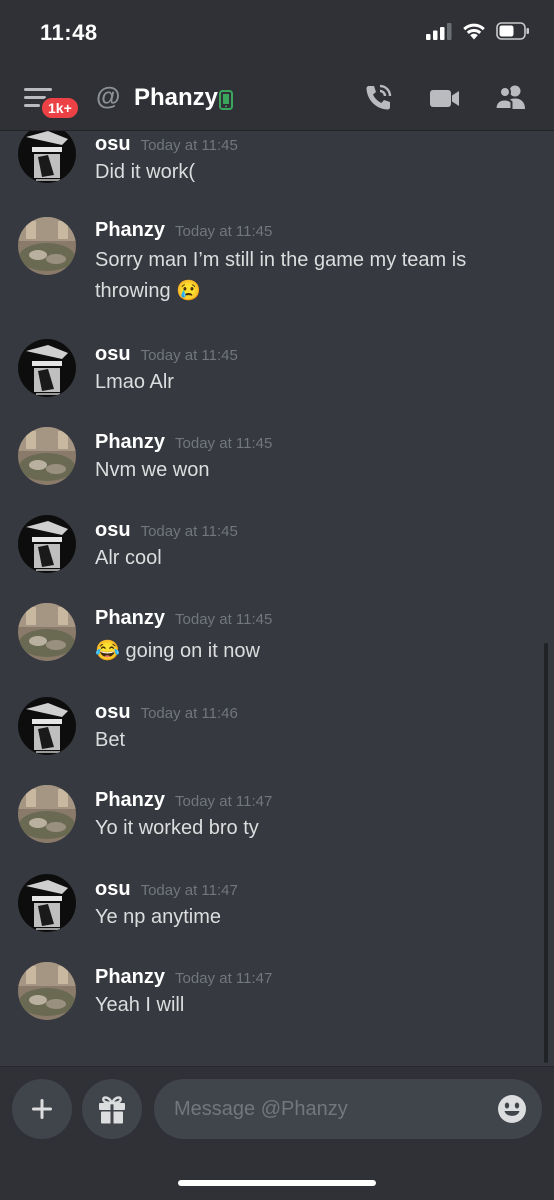  What do you see at coordinates (546, 853) in the screenshot?
I see `scrollbar` at bounding box center [546, 853].